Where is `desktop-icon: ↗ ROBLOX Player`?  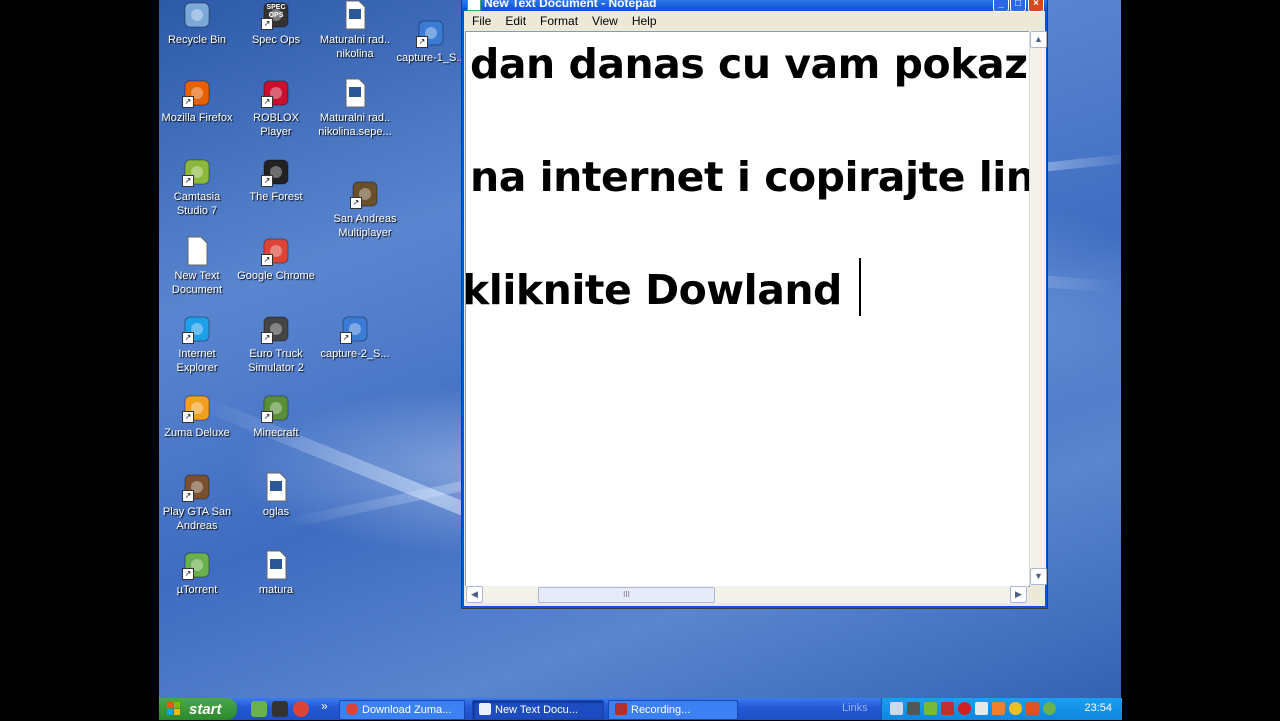 desktop-icon: ↗ ROBLOX Player is located at coordinates (276, 108).